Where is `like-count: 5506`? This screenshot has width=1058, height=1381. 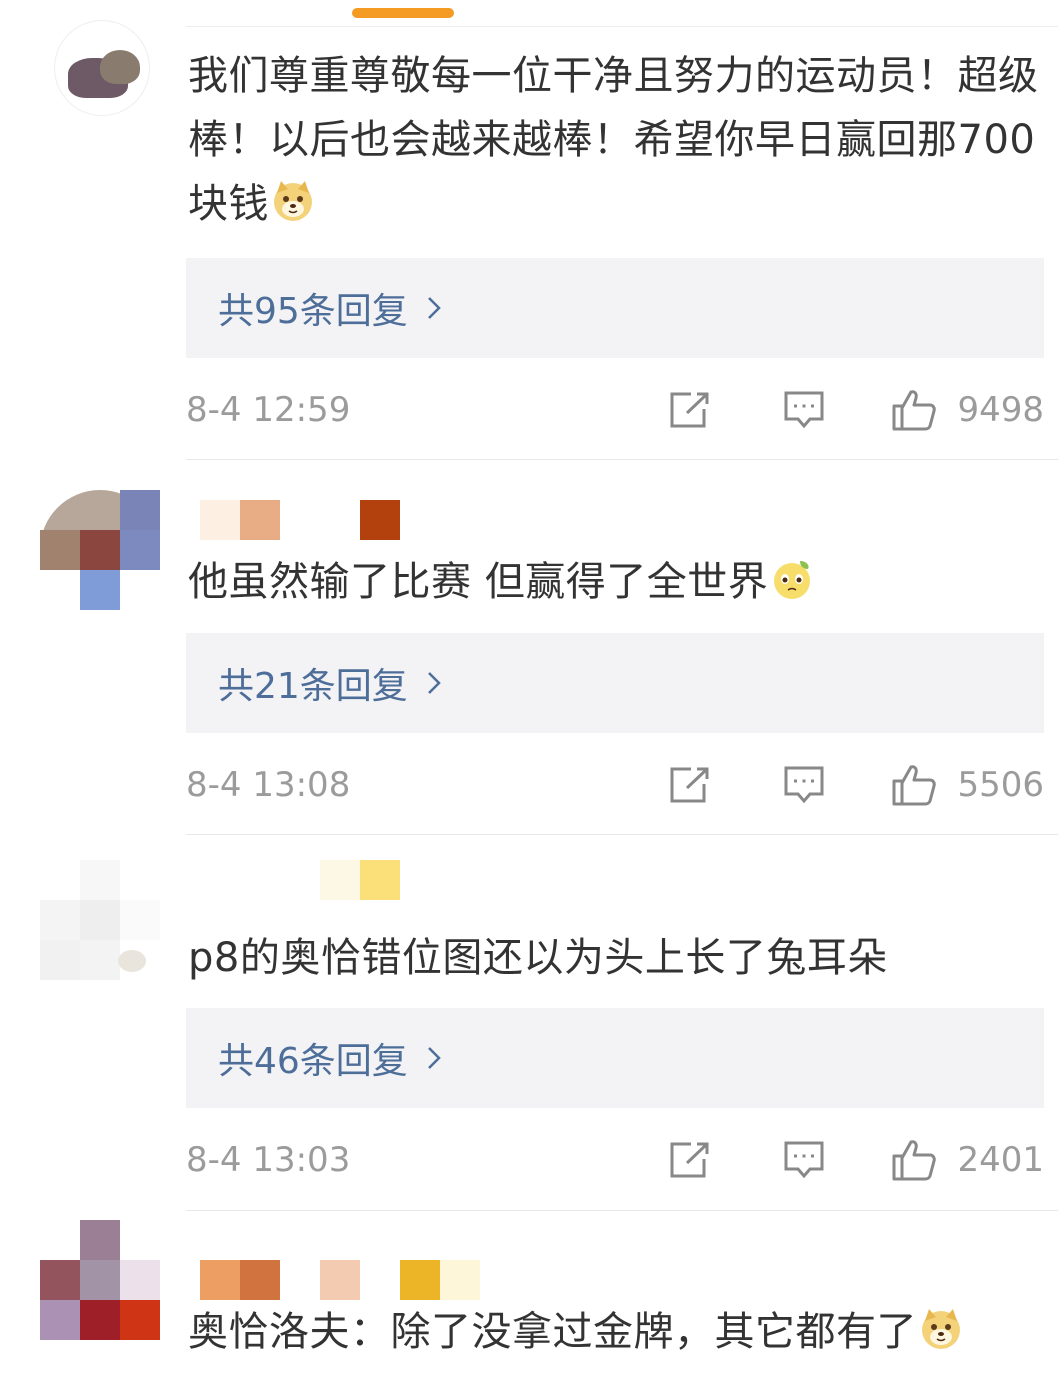 like-count: 5506 is located at coordinates (1000, 785).